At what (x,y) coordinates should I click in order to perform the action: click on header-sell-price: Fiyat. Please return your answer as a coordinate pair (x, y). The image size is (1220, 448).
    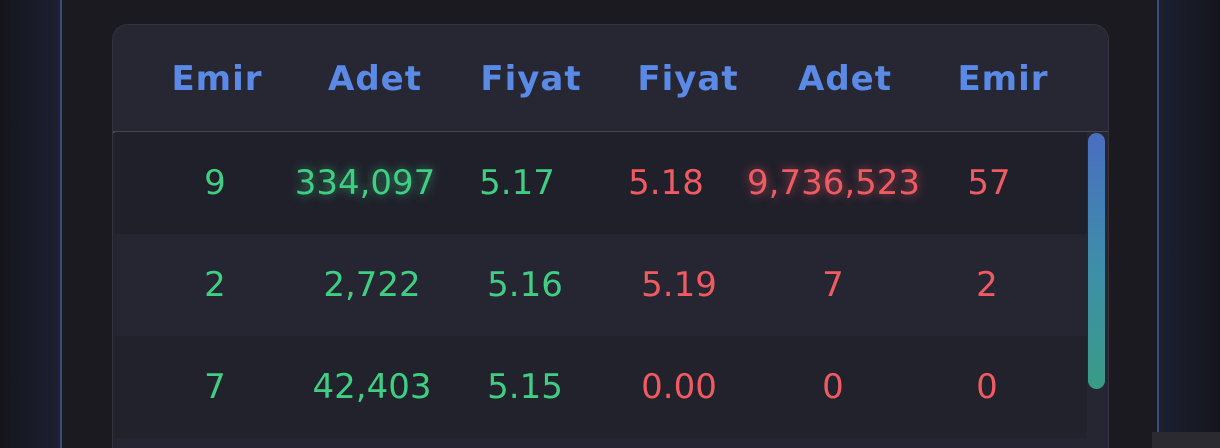
    Looking at the image, I should click on (688, 78).